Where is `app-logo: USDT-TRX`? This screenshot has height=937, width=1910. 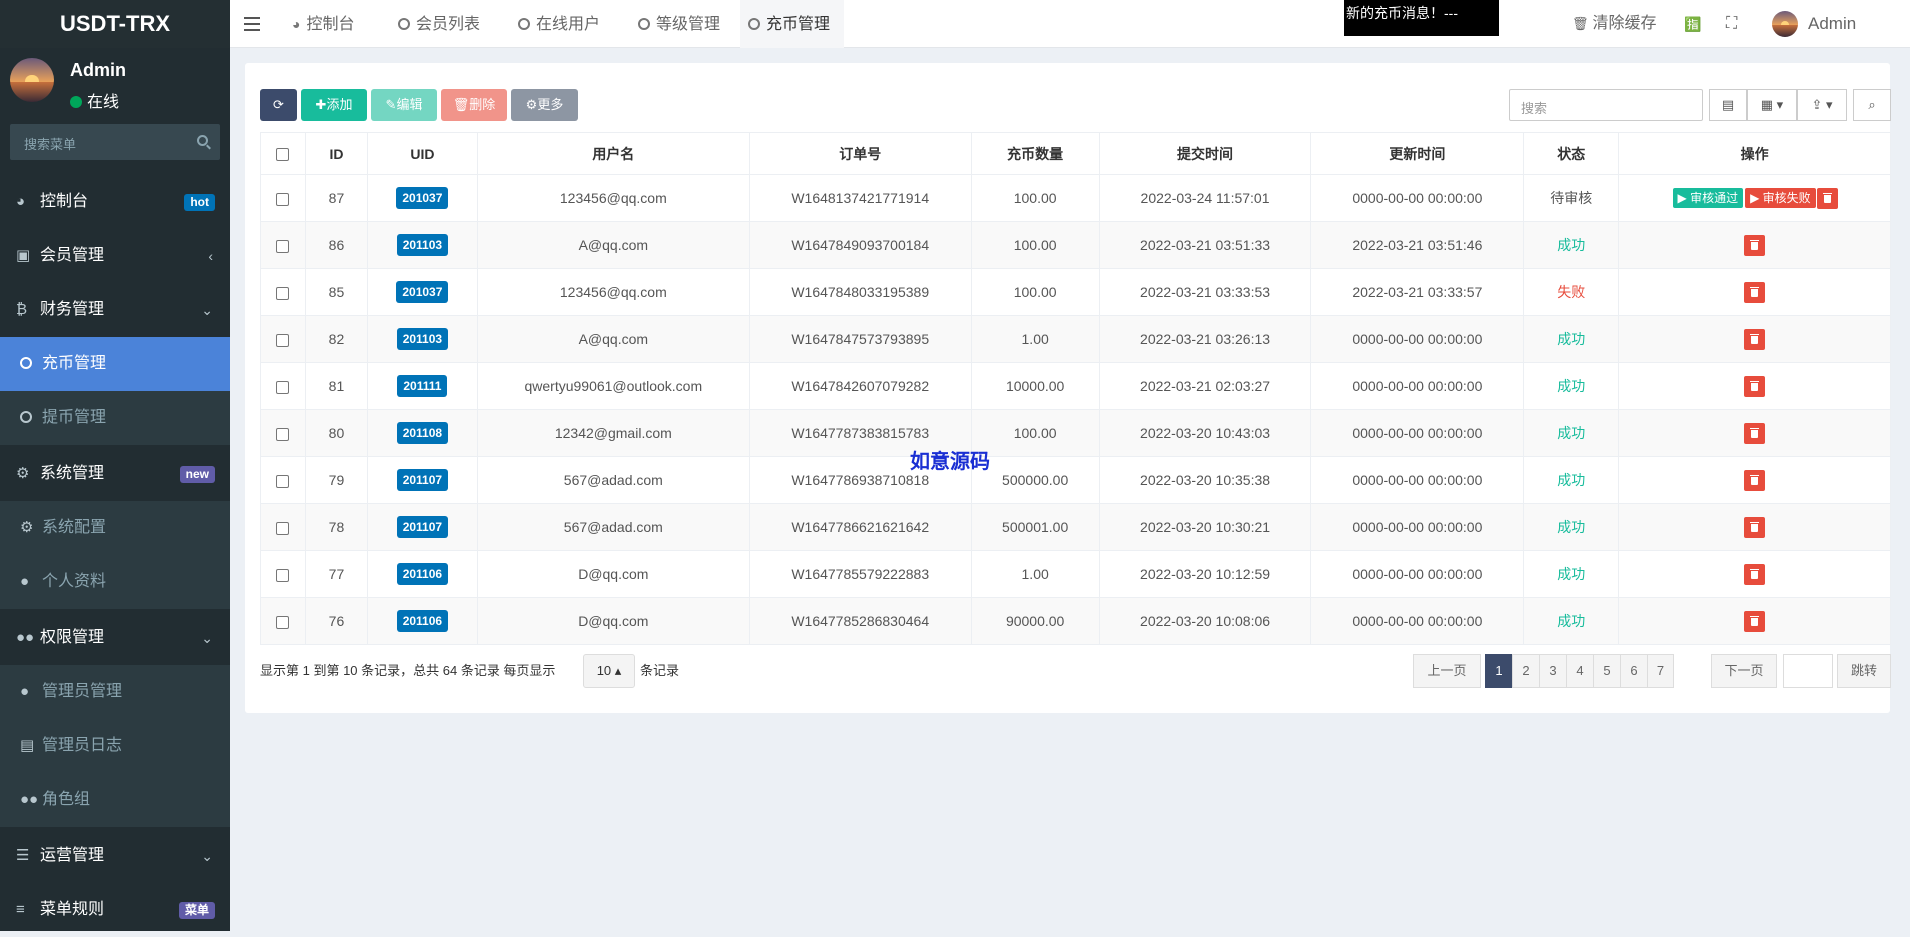
app-logo: USDT-TRX is located at coordinates (115, 24).